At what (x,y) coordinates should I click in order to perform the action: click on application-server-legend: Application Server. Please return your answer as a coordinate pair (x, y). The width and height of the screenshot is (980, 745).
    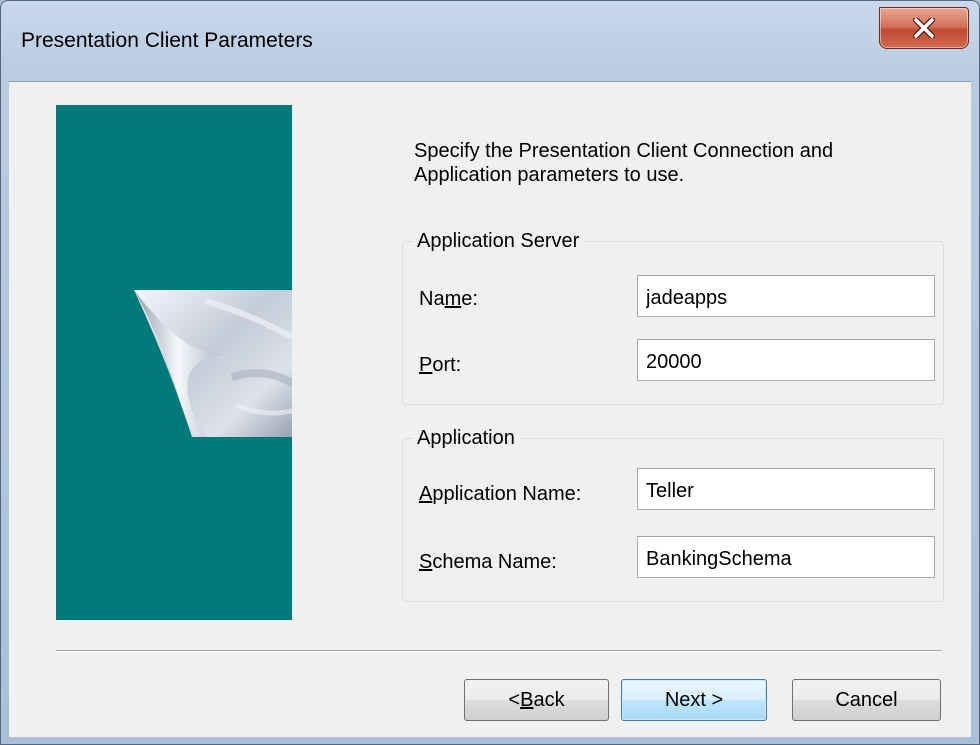
    Looking at the image, I should click on (499, 241).